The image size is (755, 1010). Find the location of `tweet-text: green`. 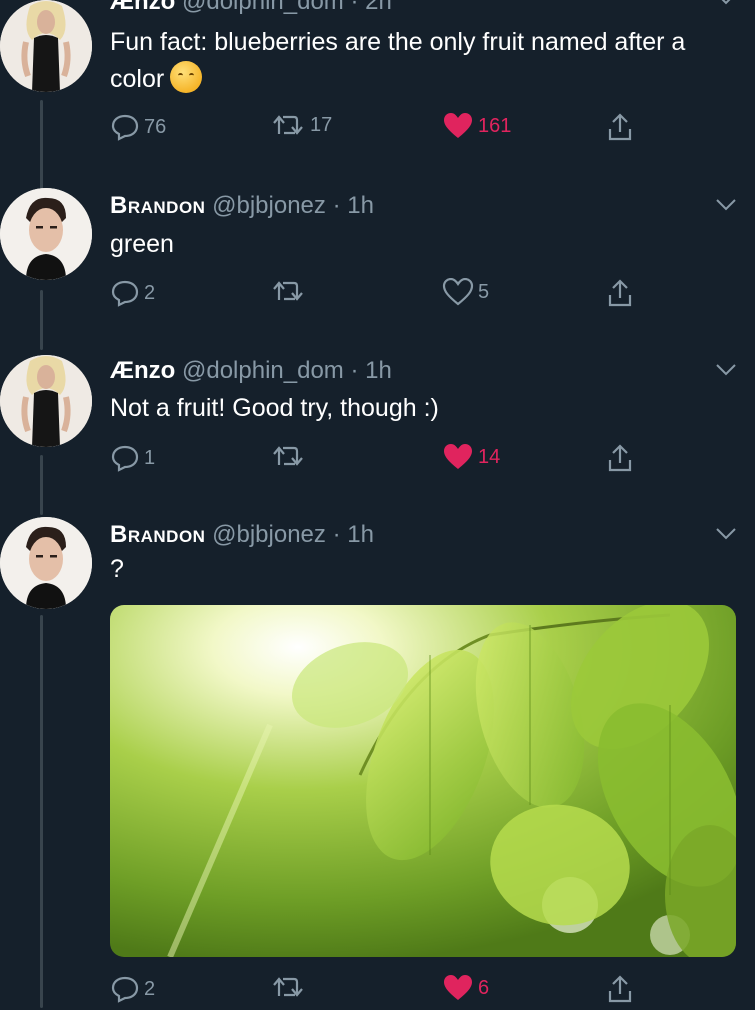

tweet-text: green is located at coordinates (142, 244).